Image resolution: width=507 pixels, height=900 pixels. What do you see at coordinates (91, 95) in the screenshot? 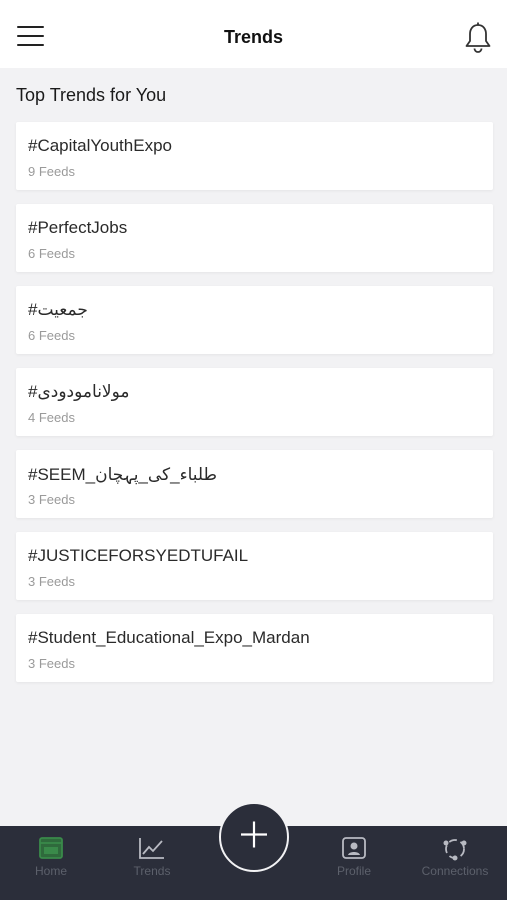
I see `section-title: Top Trends for You` at bounding box center [91, 95].